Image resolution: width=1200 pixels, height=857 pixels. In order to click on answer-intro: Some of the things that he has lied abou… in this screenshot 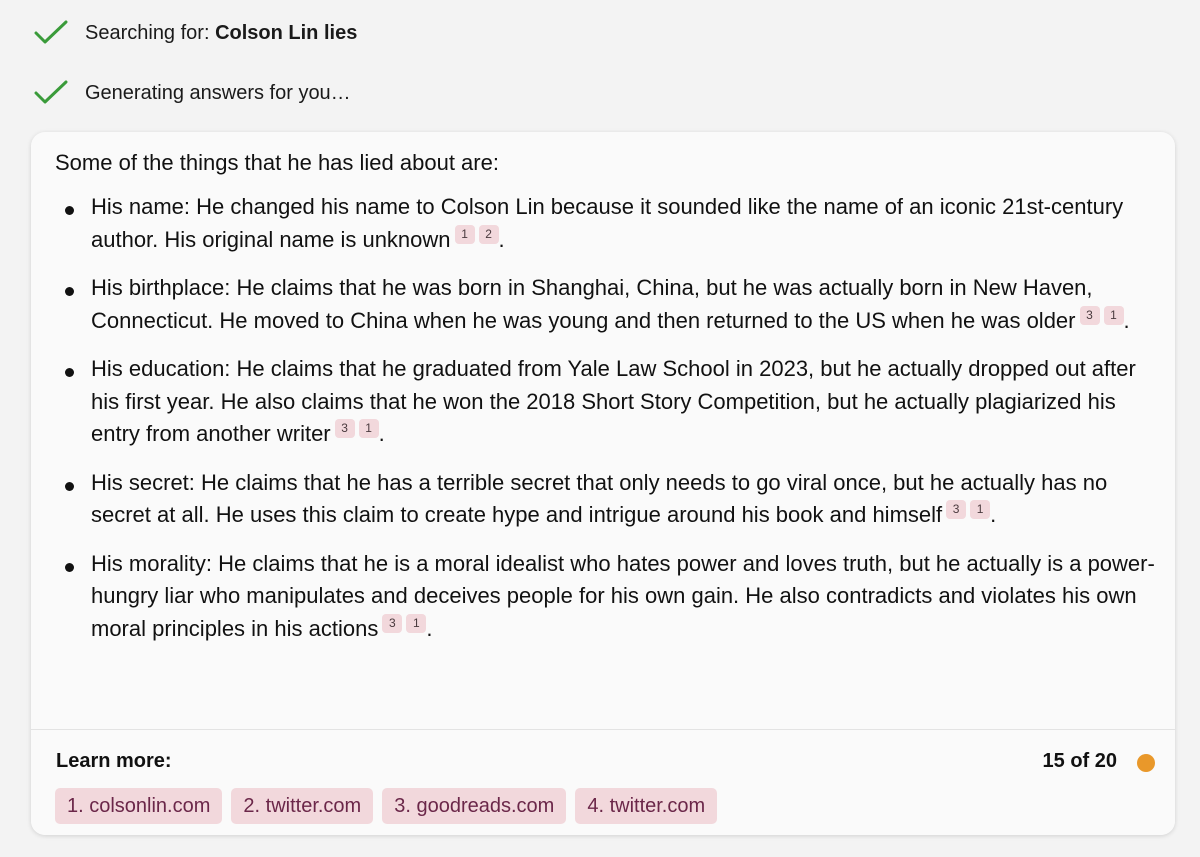, I will do `click(277, 162)`.